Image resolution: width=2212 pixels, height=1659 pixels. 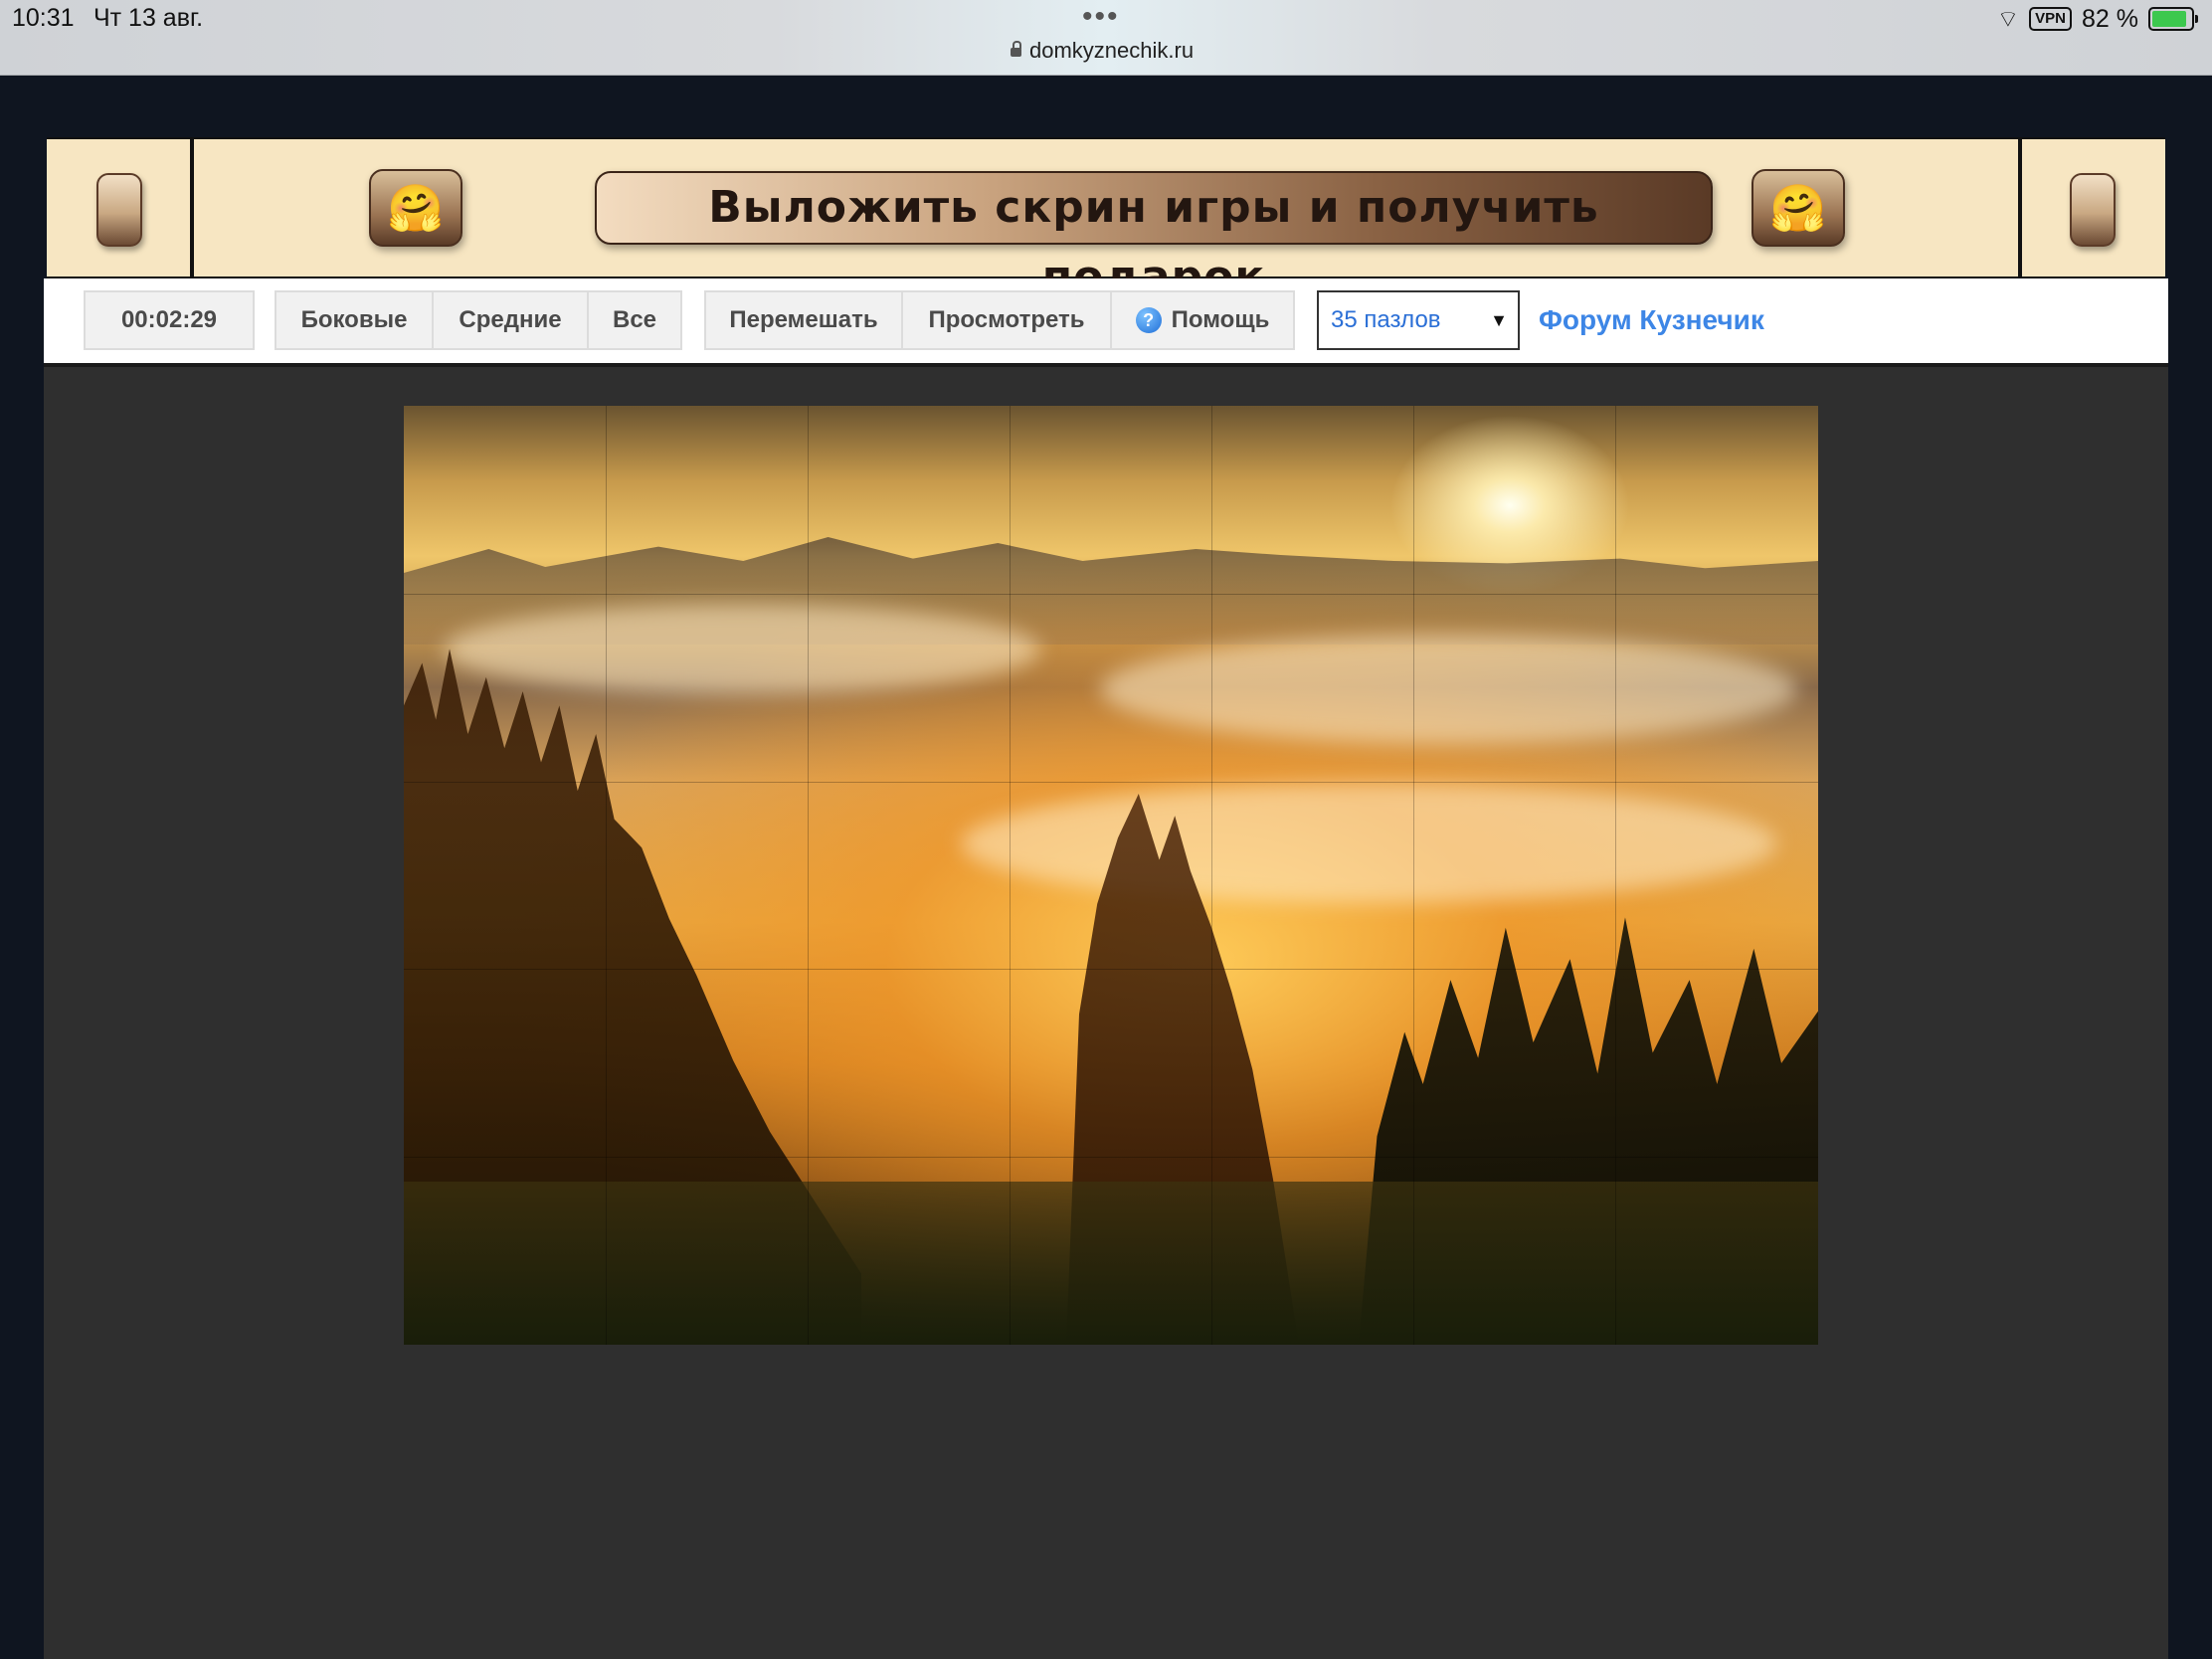 I want to click on share-screenshot-button: Выложить скрин игры и получить подарок, so click(x=1154, y=236).